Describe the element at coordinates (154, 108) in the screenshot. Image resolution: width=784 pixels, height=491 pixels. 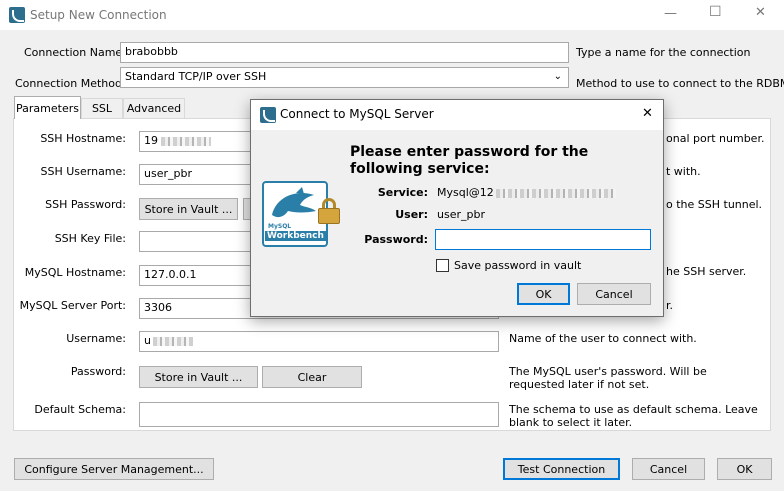
I see `tab-advanced: Advanced` at that location.